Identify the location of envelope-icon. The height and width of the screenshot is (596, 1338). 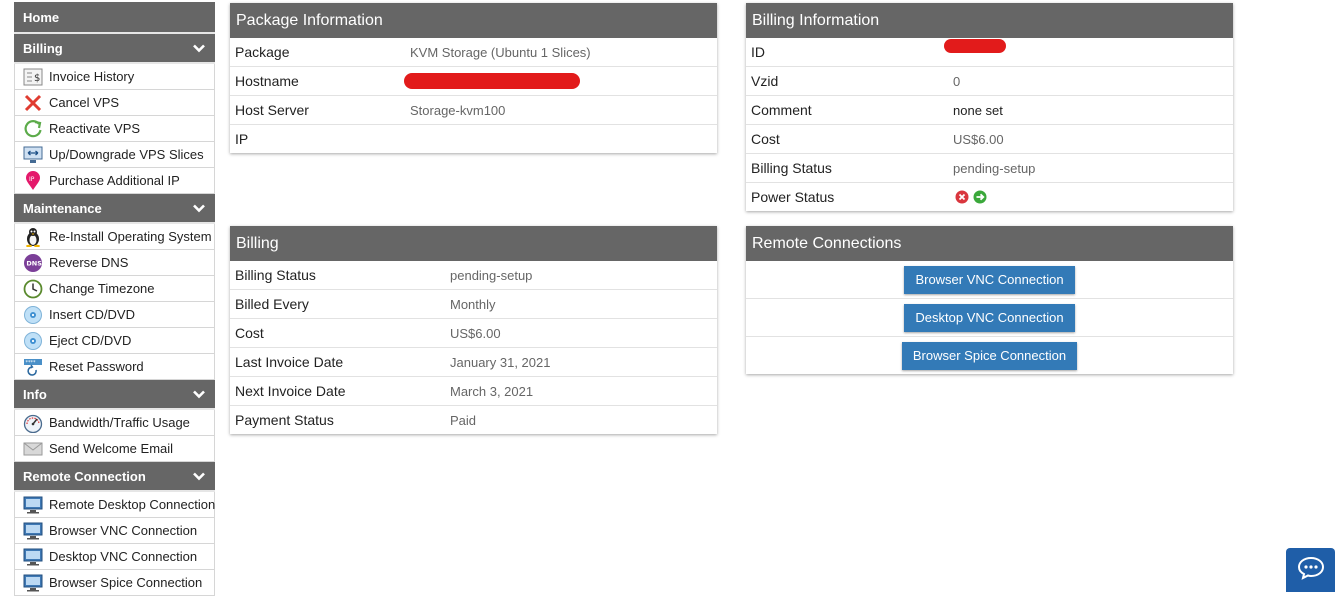
(33, 449).